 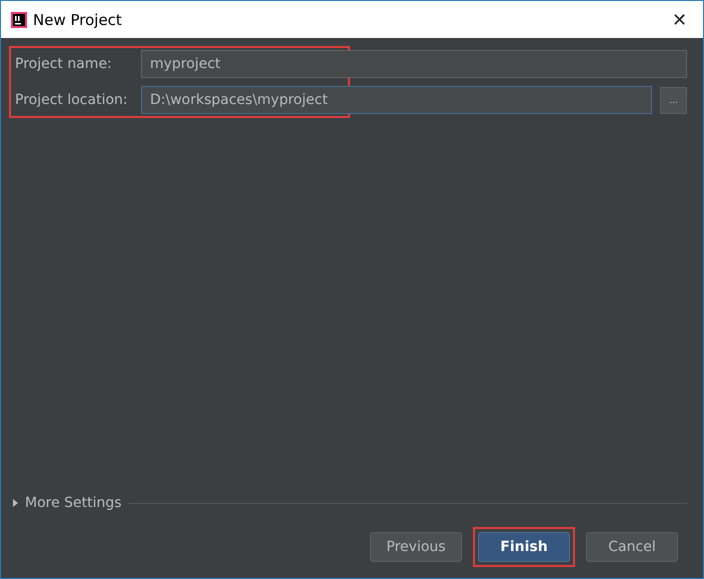 I want to click on window-title: New Project, so click(x=78, y=19).